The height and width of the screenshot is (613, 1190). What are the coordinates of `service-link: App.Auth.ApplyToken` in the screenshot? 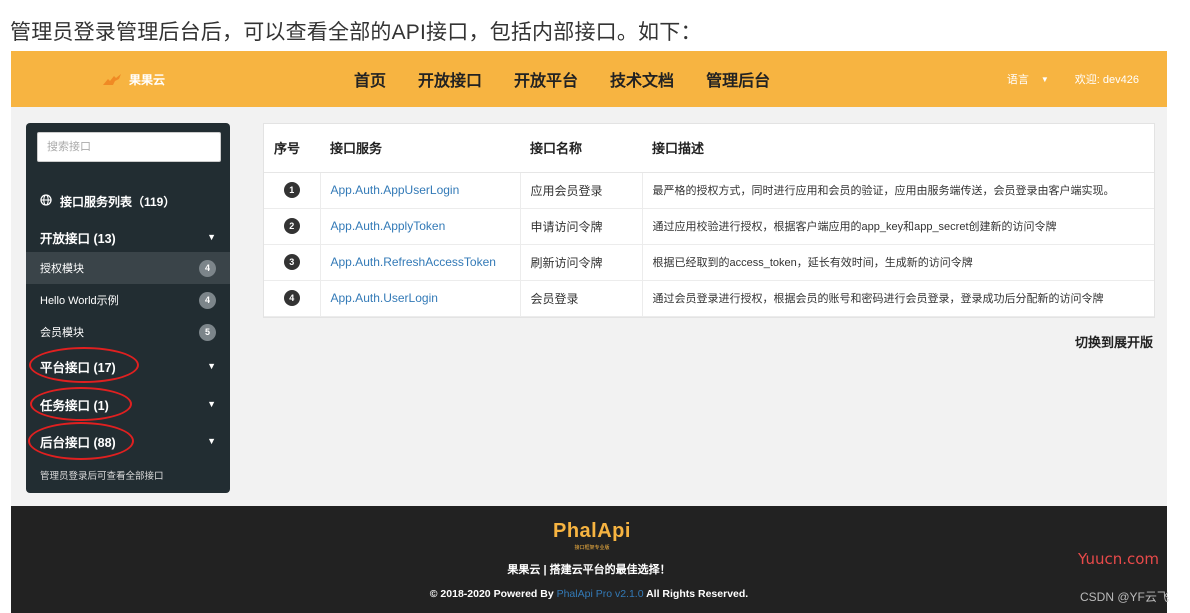 It's located at (419, 226).